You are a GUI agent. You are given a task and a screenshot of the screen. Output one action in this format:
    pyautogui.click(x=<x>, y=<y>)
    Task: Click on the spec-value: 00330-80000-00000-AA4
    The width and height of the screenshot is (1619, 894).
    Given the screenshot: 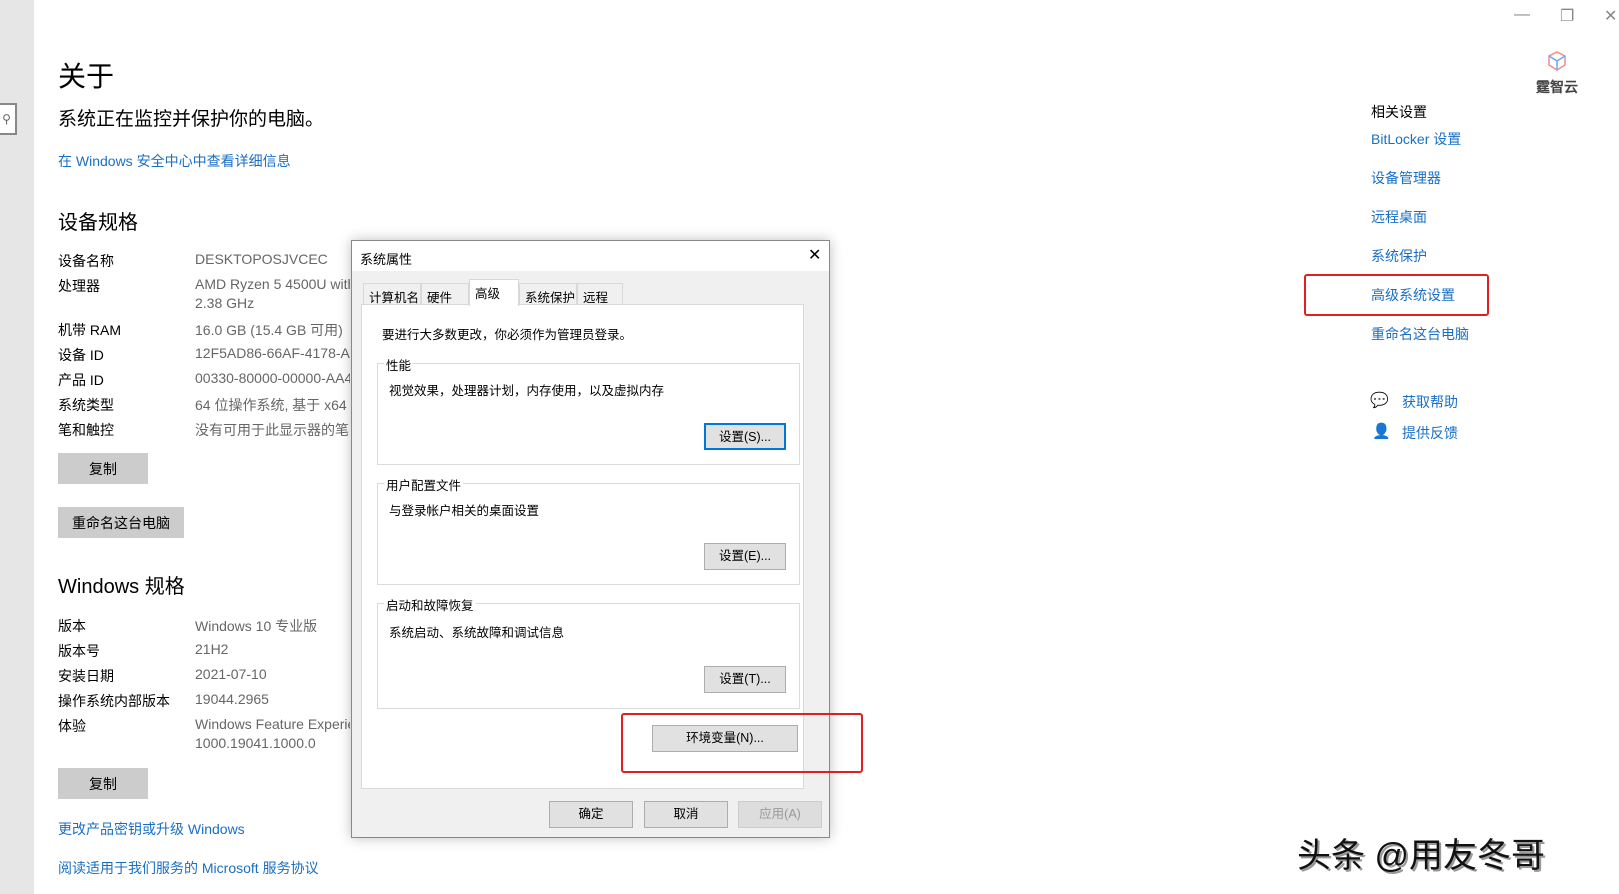 What is the action you would take?
    pyautogui.click(x=272, y=378)
    